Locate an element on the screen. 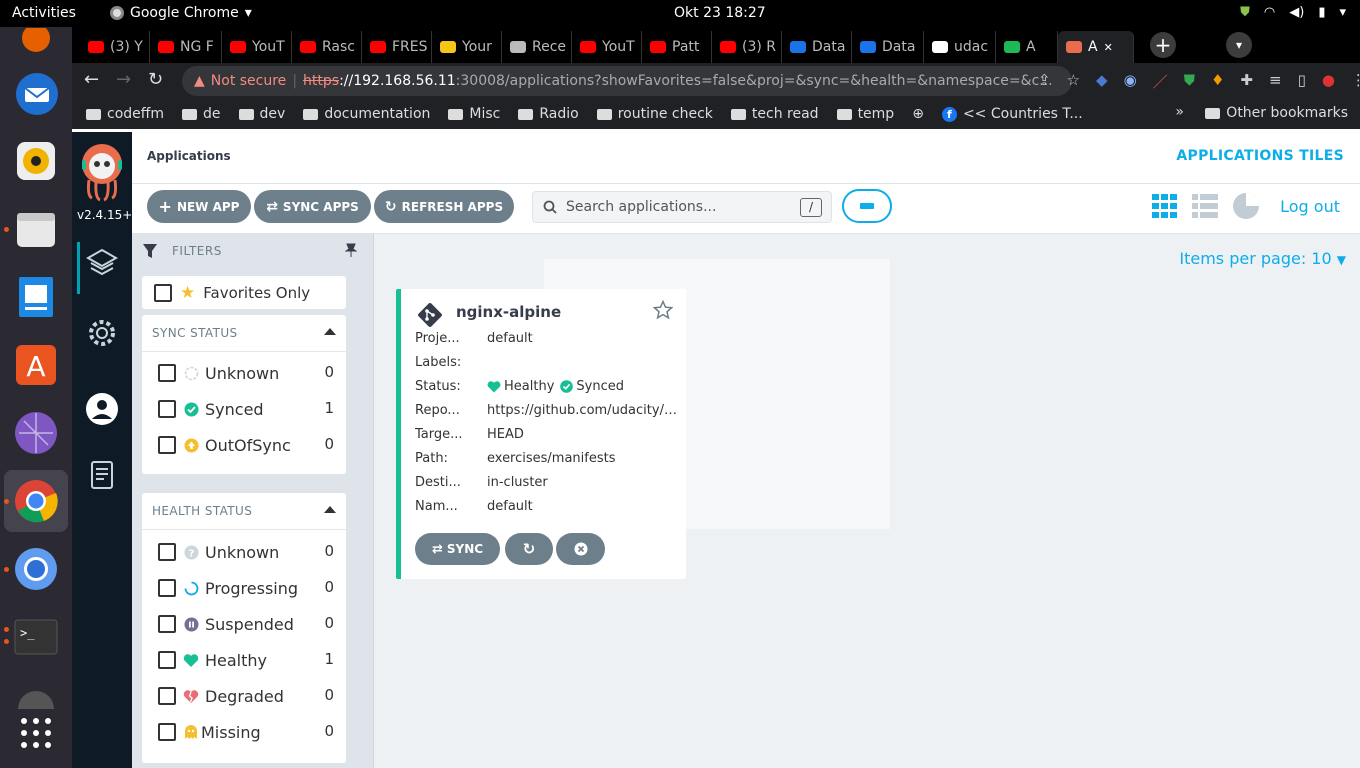  browser-tab: (3) Y is located at coordinates (115, 47).